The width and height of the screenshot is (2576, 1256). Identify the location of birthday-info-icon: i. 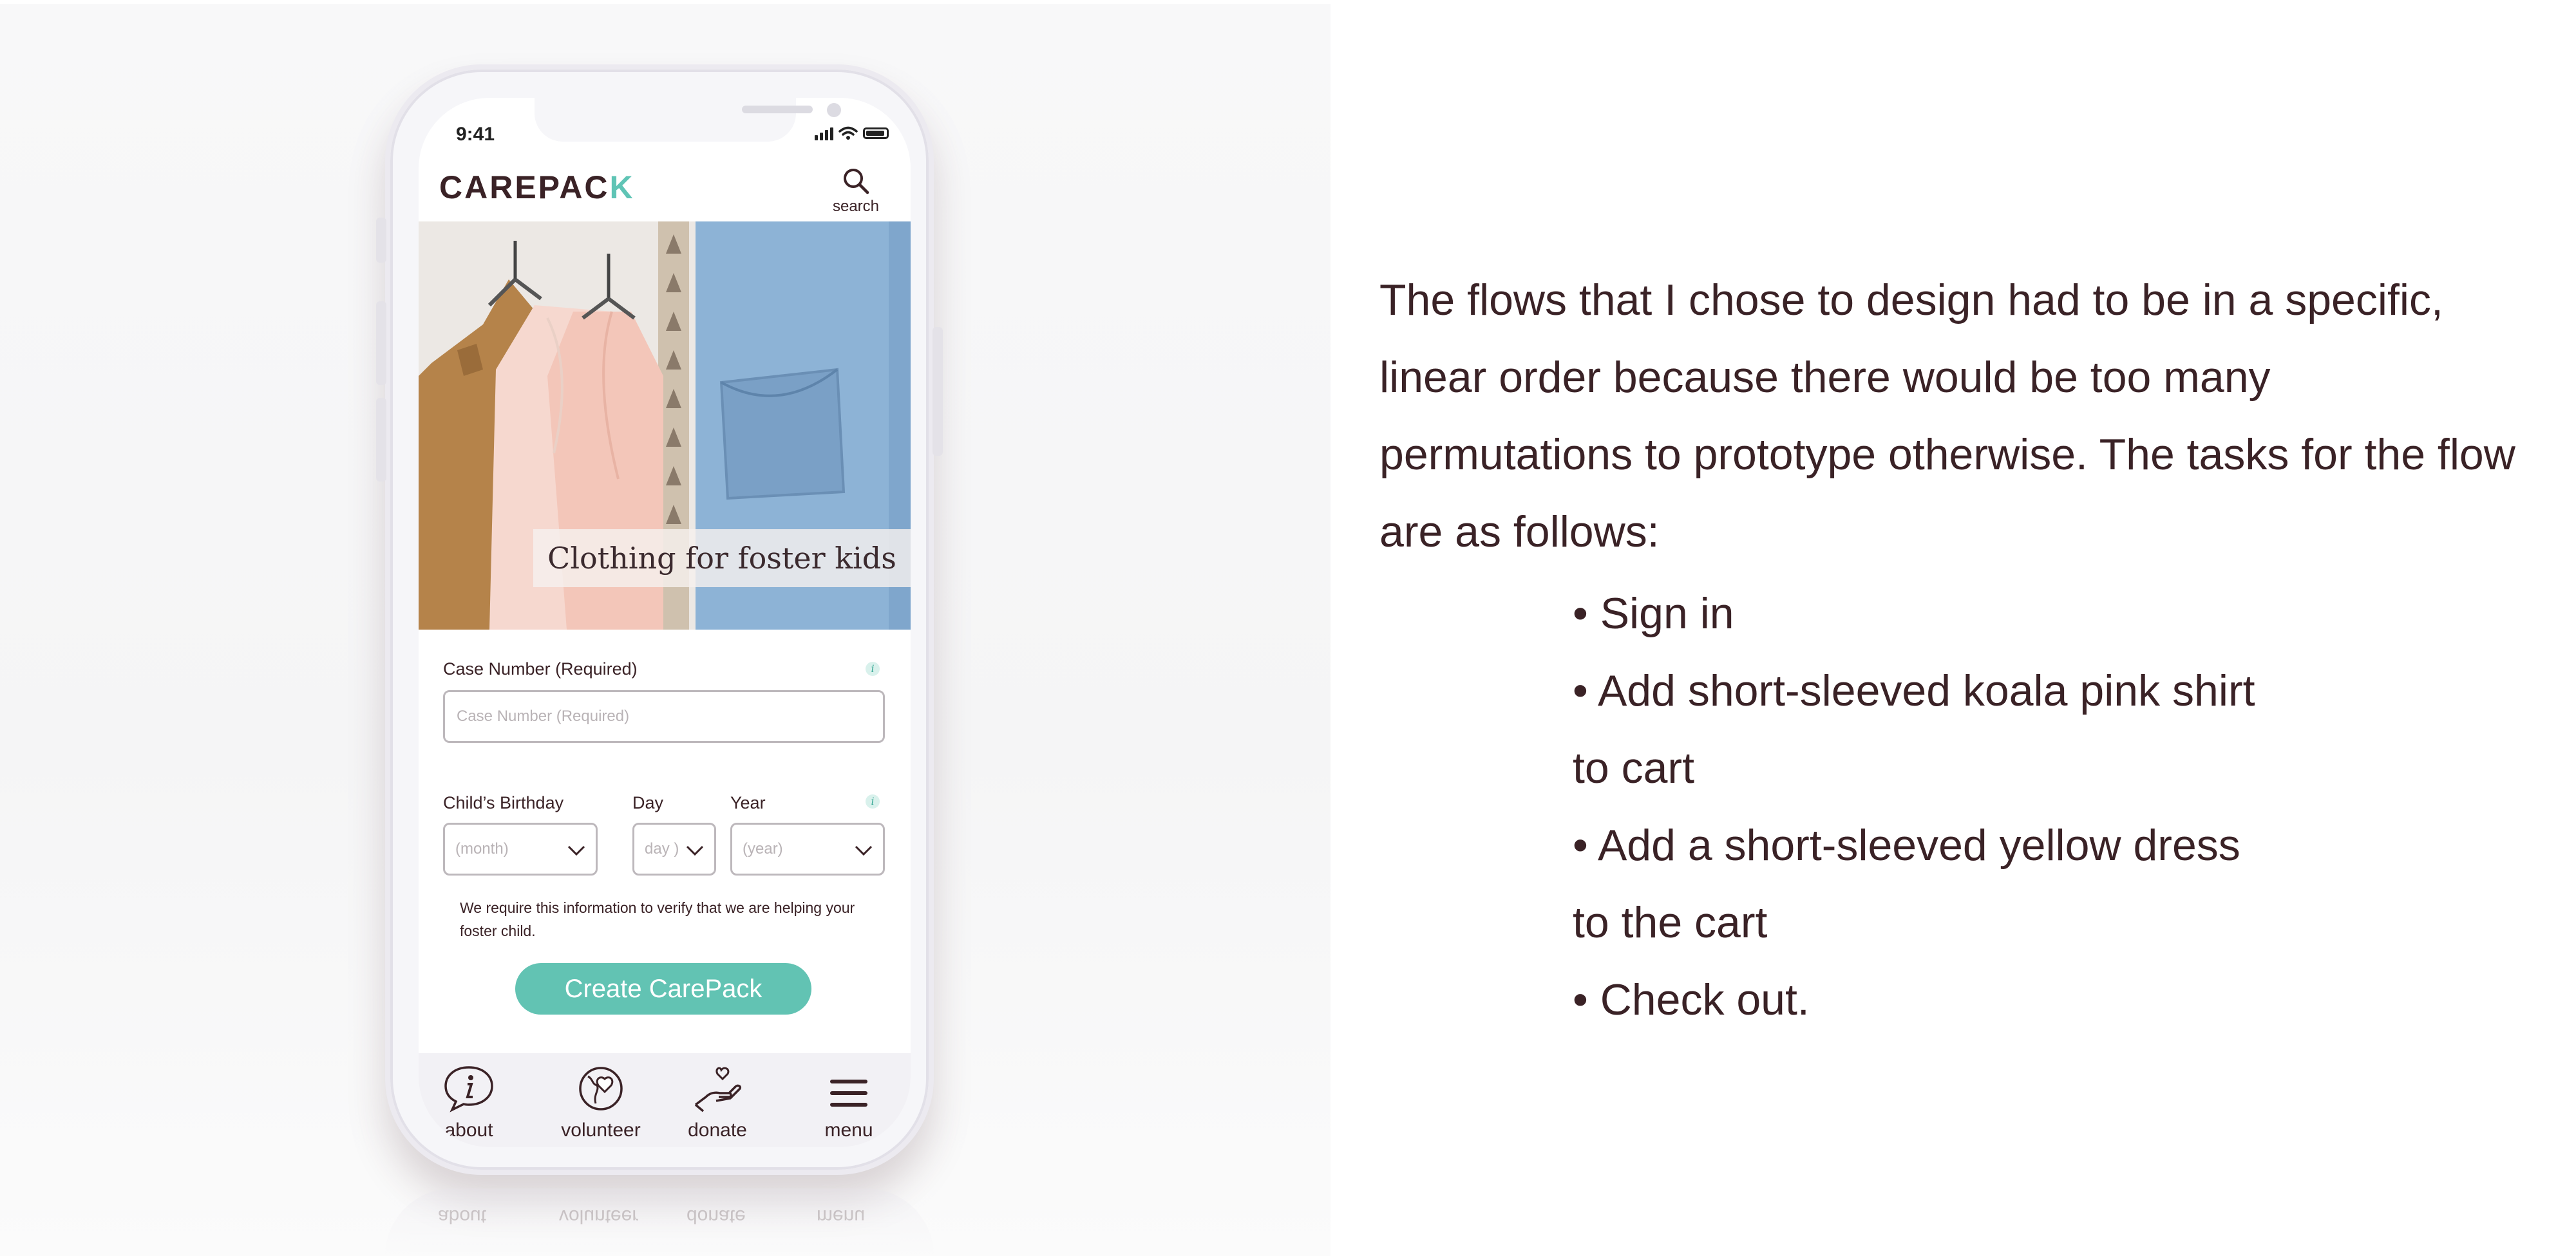
(873, 801).